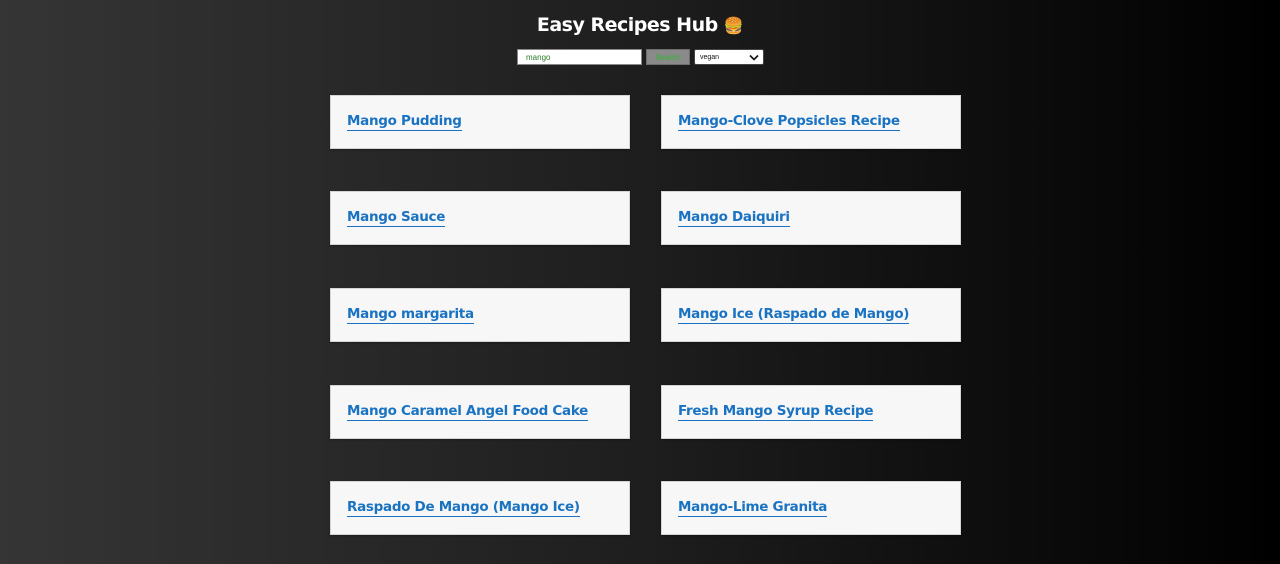  Describe the element at coordinates (789, 122) in the screenshot. I see `recipe-link: Mango-Clove Popsicles Recipe` at that location.